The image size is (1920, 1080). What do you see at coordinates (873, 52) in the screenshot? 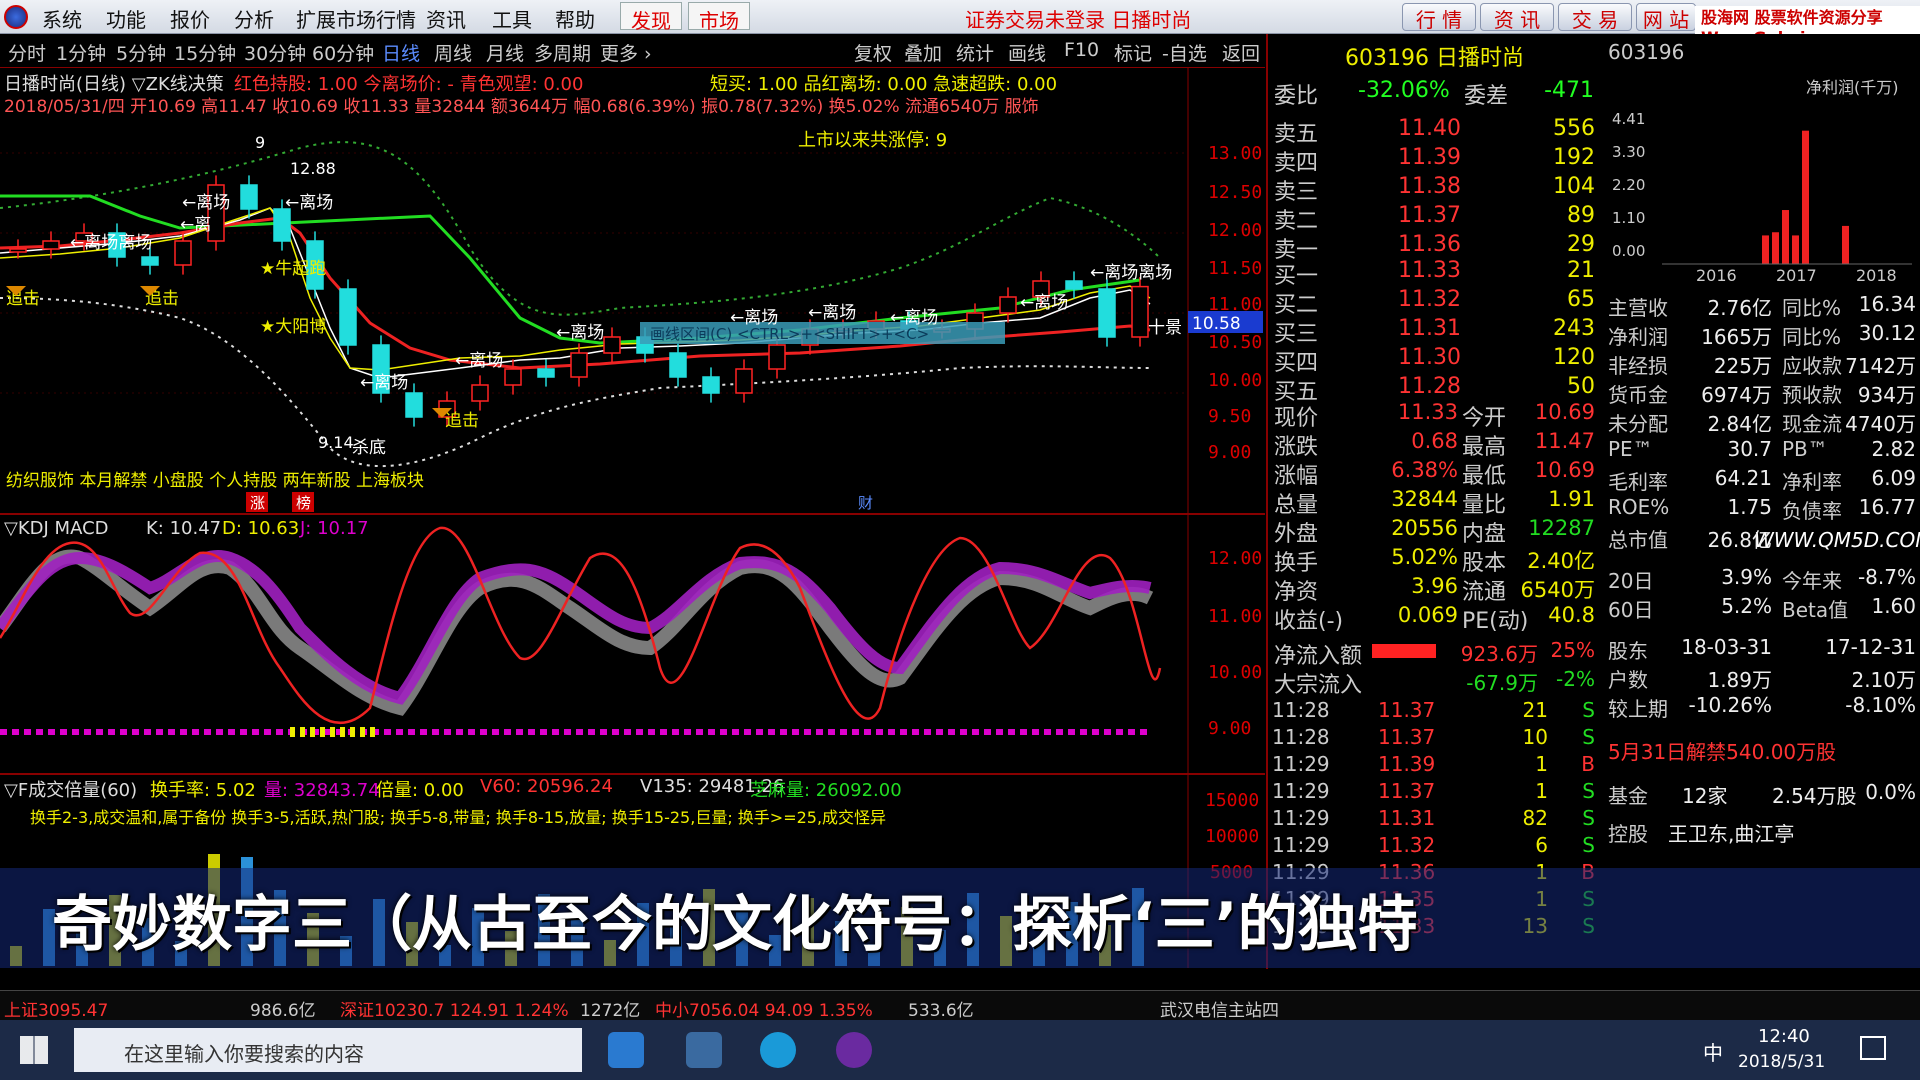
I see `tool-fuquan: 复权` at bounding box center [873, 52].